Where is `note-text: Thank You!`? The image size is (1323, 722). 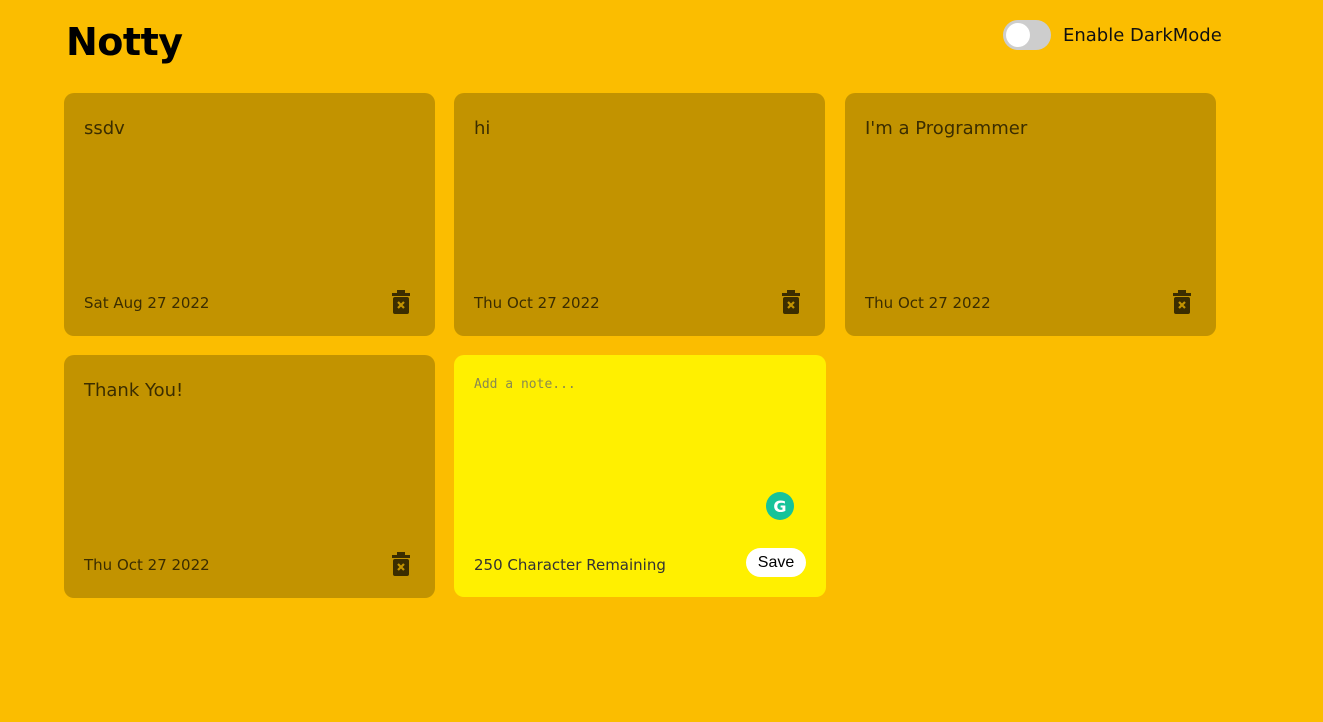 note-text: Thank You! is located at coordinates (134, 390).